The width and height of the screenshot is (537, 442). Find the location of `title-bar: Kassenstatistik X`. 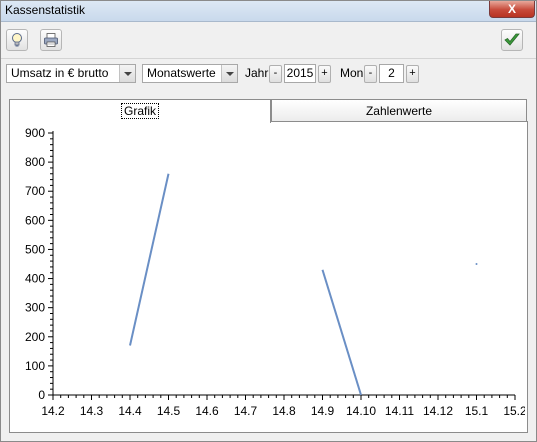

title-bar: Kassenstatistik X is located at coordinates (268, 11).